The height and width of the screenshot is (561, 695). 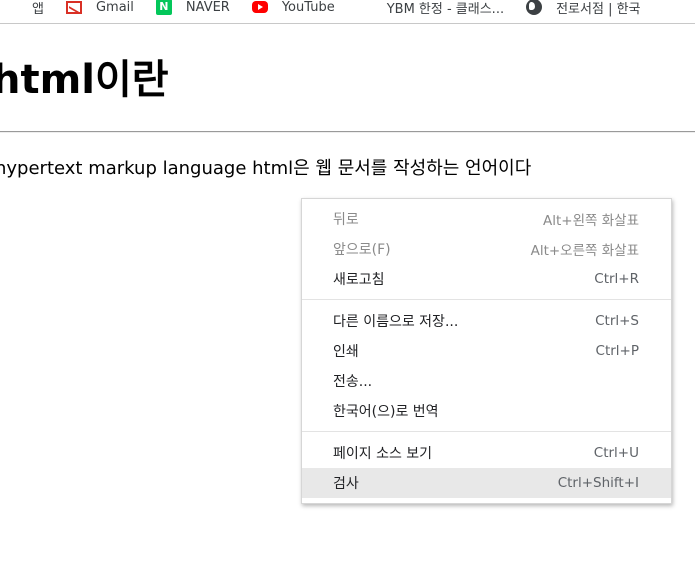 I want to click on bookmark-youtube: YouTube, so click(x=293, y=11).